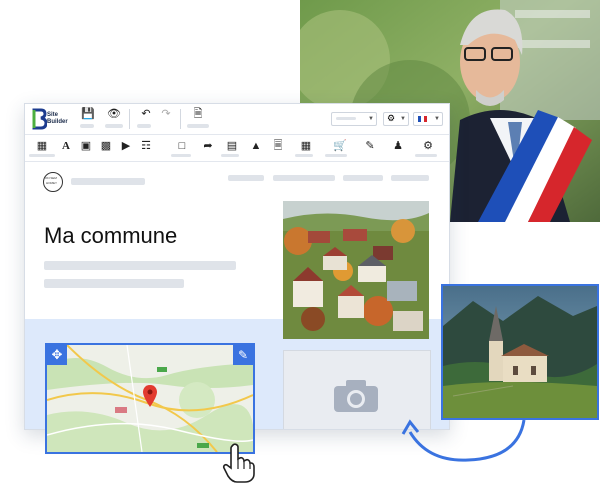 Image resolution: width=600 pixels, height=483 pixels. I want to click on embed-icon: ▦, so click(306, 146).